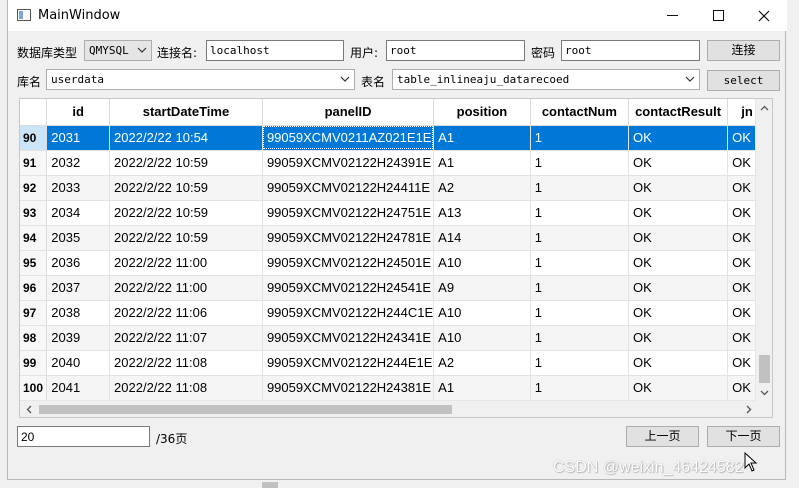  I want to click on cell-panelid: 99059XCMV0211AZ021E1E, so click(348, 138).